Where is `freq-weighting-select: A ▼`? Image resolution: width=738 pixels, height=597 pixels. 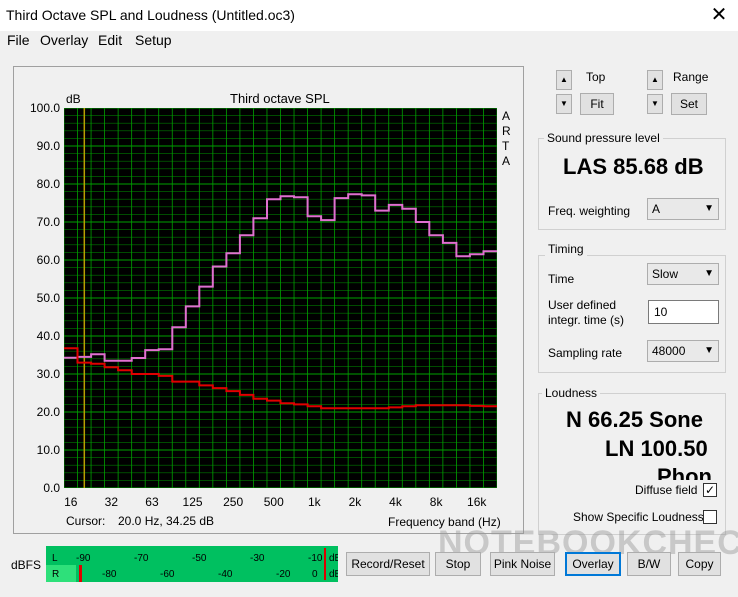 freq-weighting-select: A ▼ is located at coordinates (683, 209).